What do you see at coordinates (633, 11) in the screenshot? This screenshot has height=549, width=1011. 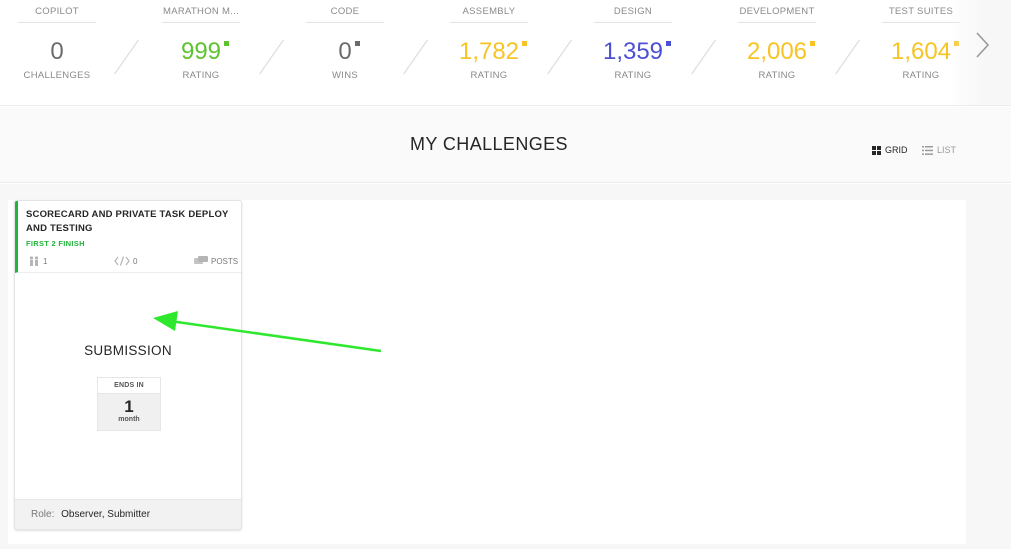 I see `stat-title: DESIGN` at bounding box center [633, 11].